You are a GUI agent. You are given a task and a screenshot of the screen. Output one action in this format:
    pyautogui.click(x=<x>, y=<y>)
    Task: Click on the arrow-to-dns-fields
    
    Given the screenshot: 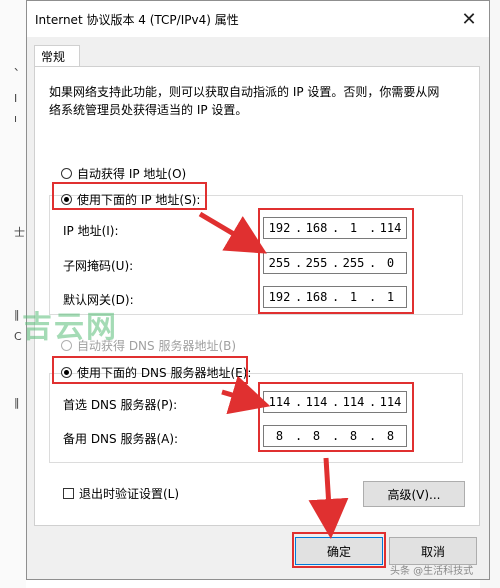 What is the action you would take?
    pyautogui.click(x=246, y=395)
    